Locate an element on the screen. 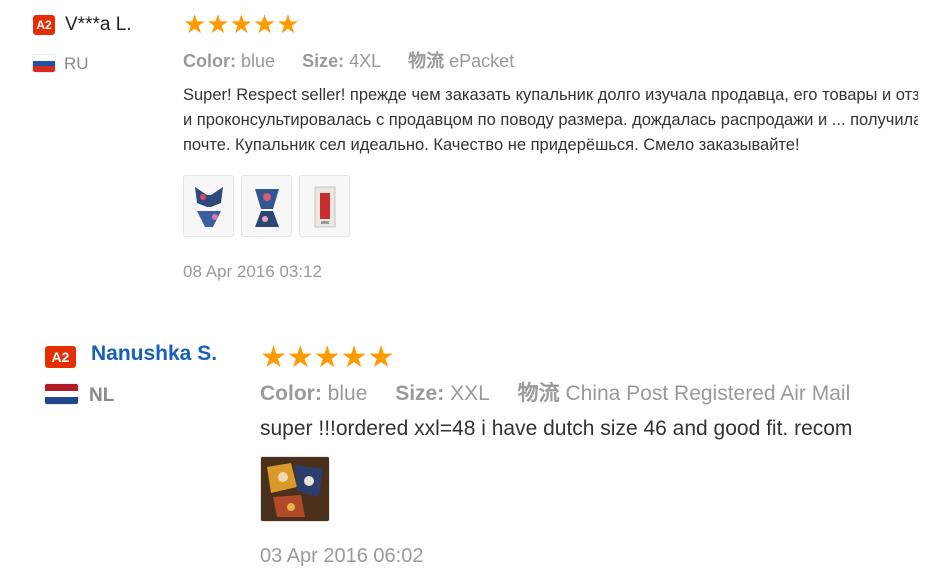  review-date: 08 Apr 2016 03:12 is located at coordinates (252, 271).